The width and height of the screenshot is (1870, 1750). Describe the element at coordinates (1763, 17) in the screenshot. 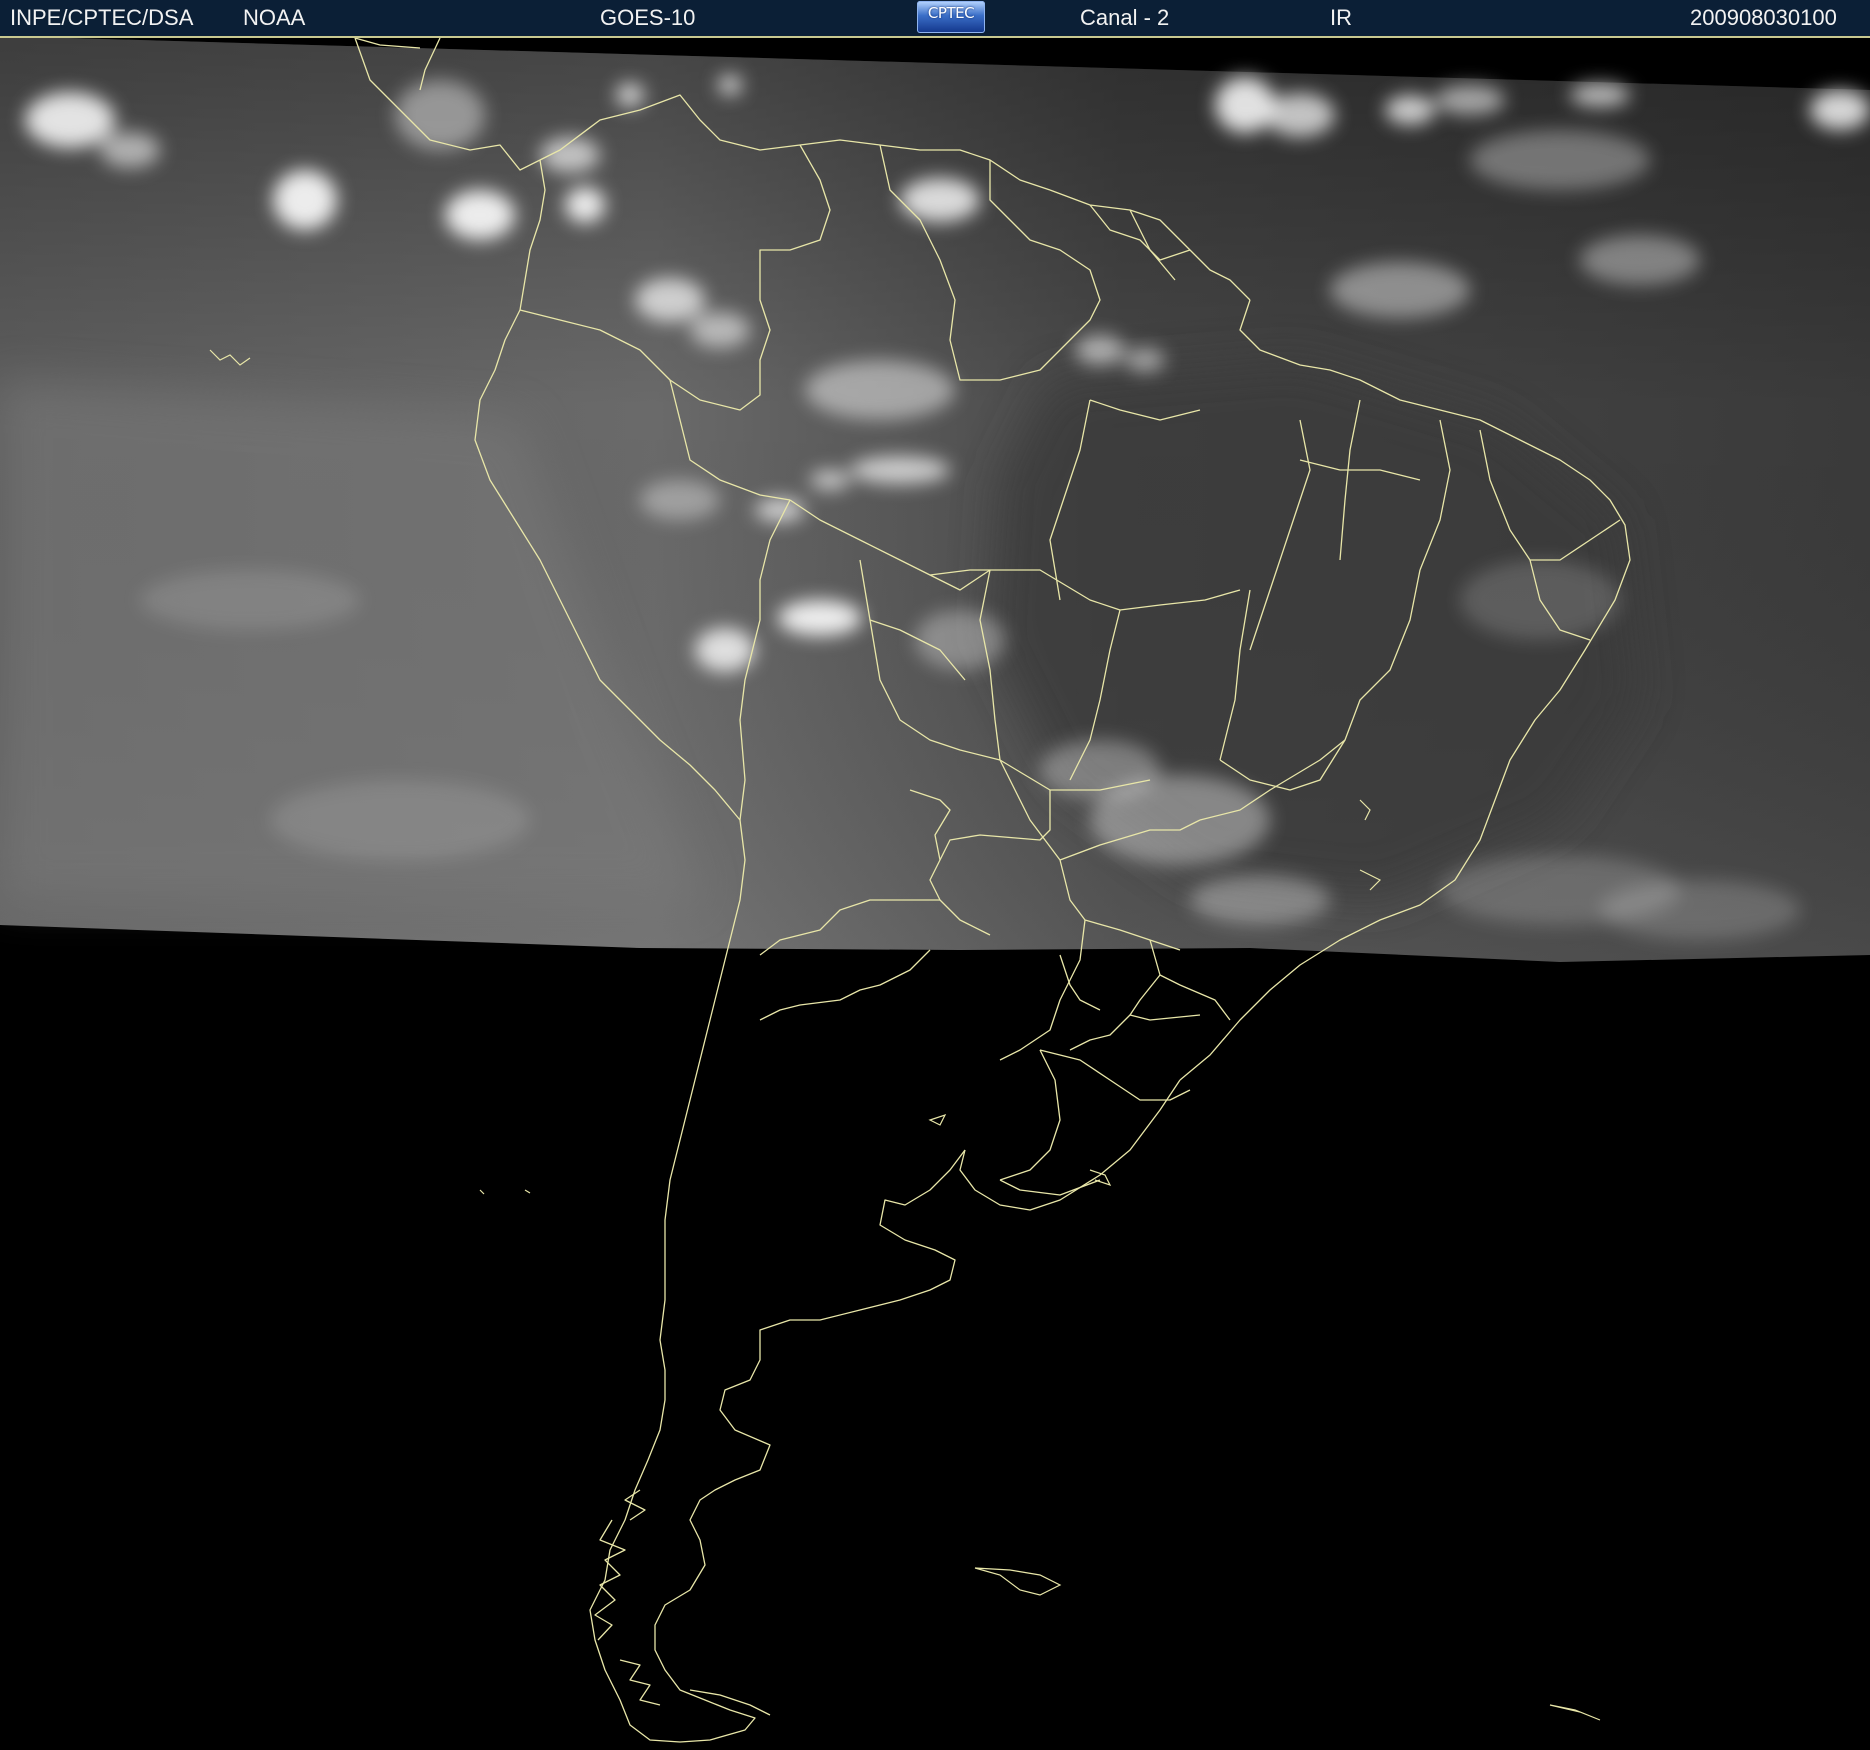

I see `timestamp-label: 200908030100` at that location.